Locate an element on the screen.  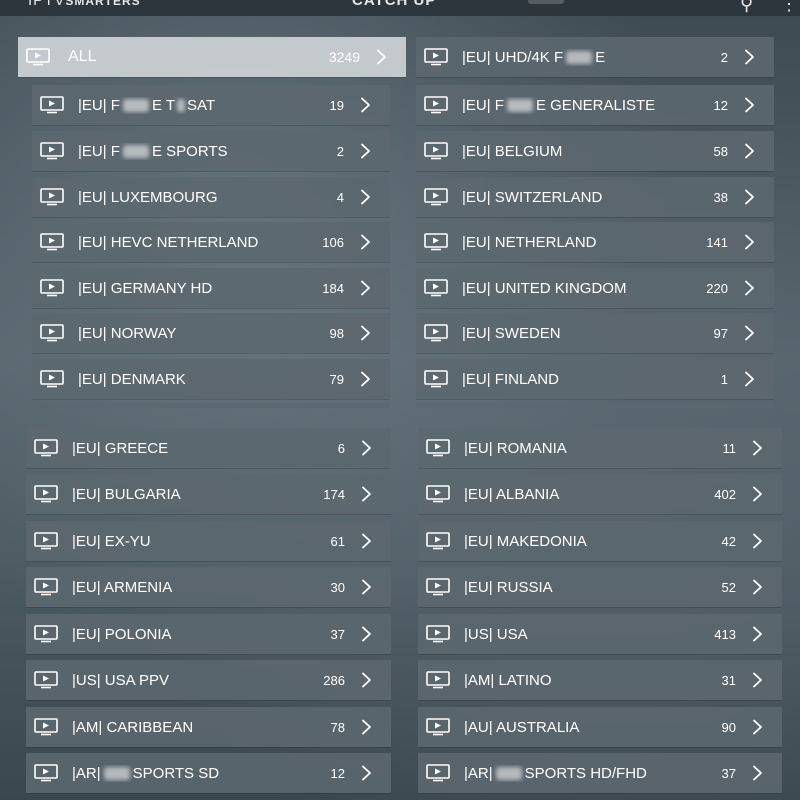
category-name-text: |EU| DENMARK is located at coordinates (132, 379).